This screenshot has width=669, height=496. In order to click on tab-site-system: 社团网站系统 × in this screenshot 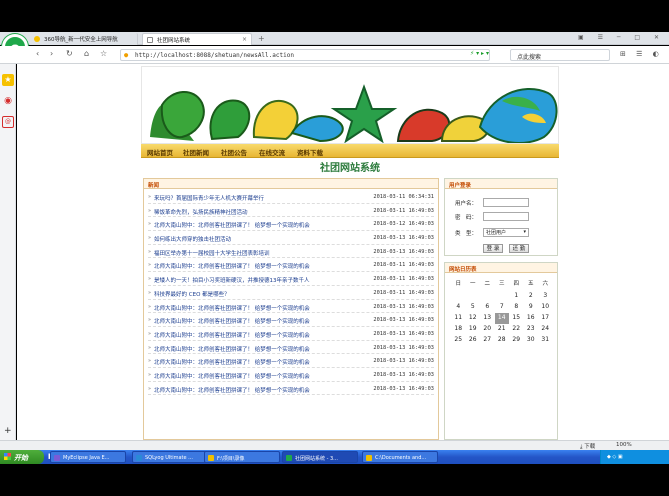, I will do `click(197, 39)`.